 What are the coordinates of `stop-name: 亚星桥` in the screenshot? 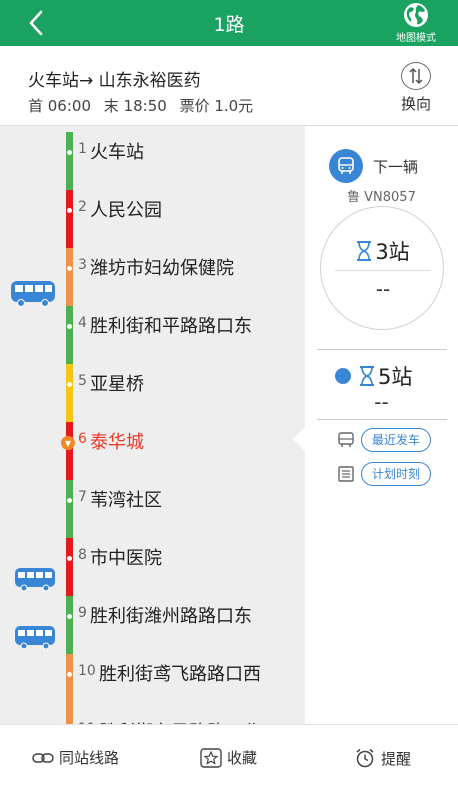 It's located at (117, 384).